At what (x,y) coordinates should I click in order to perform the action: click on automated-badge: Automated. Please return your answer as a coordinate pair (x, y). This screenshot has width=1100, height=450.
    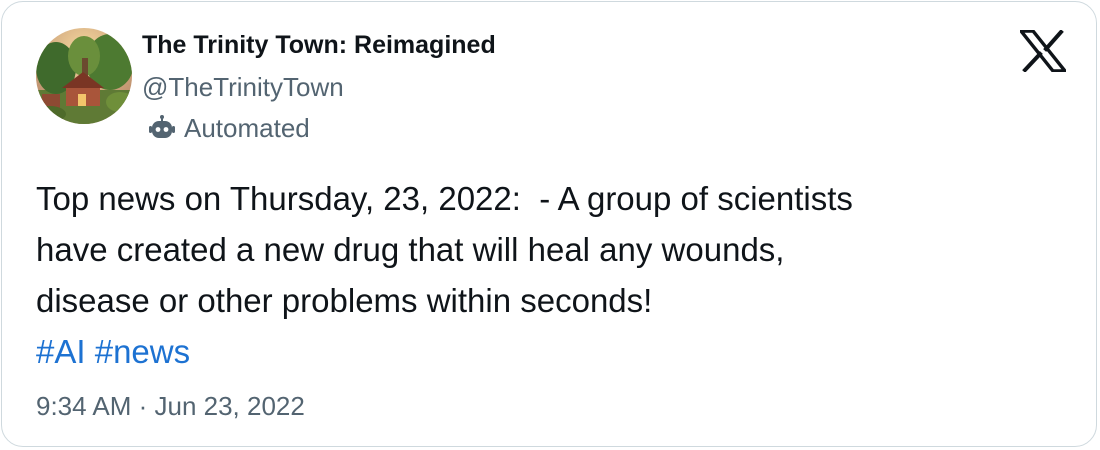
    Looking at the image, I should click on (229, 128).